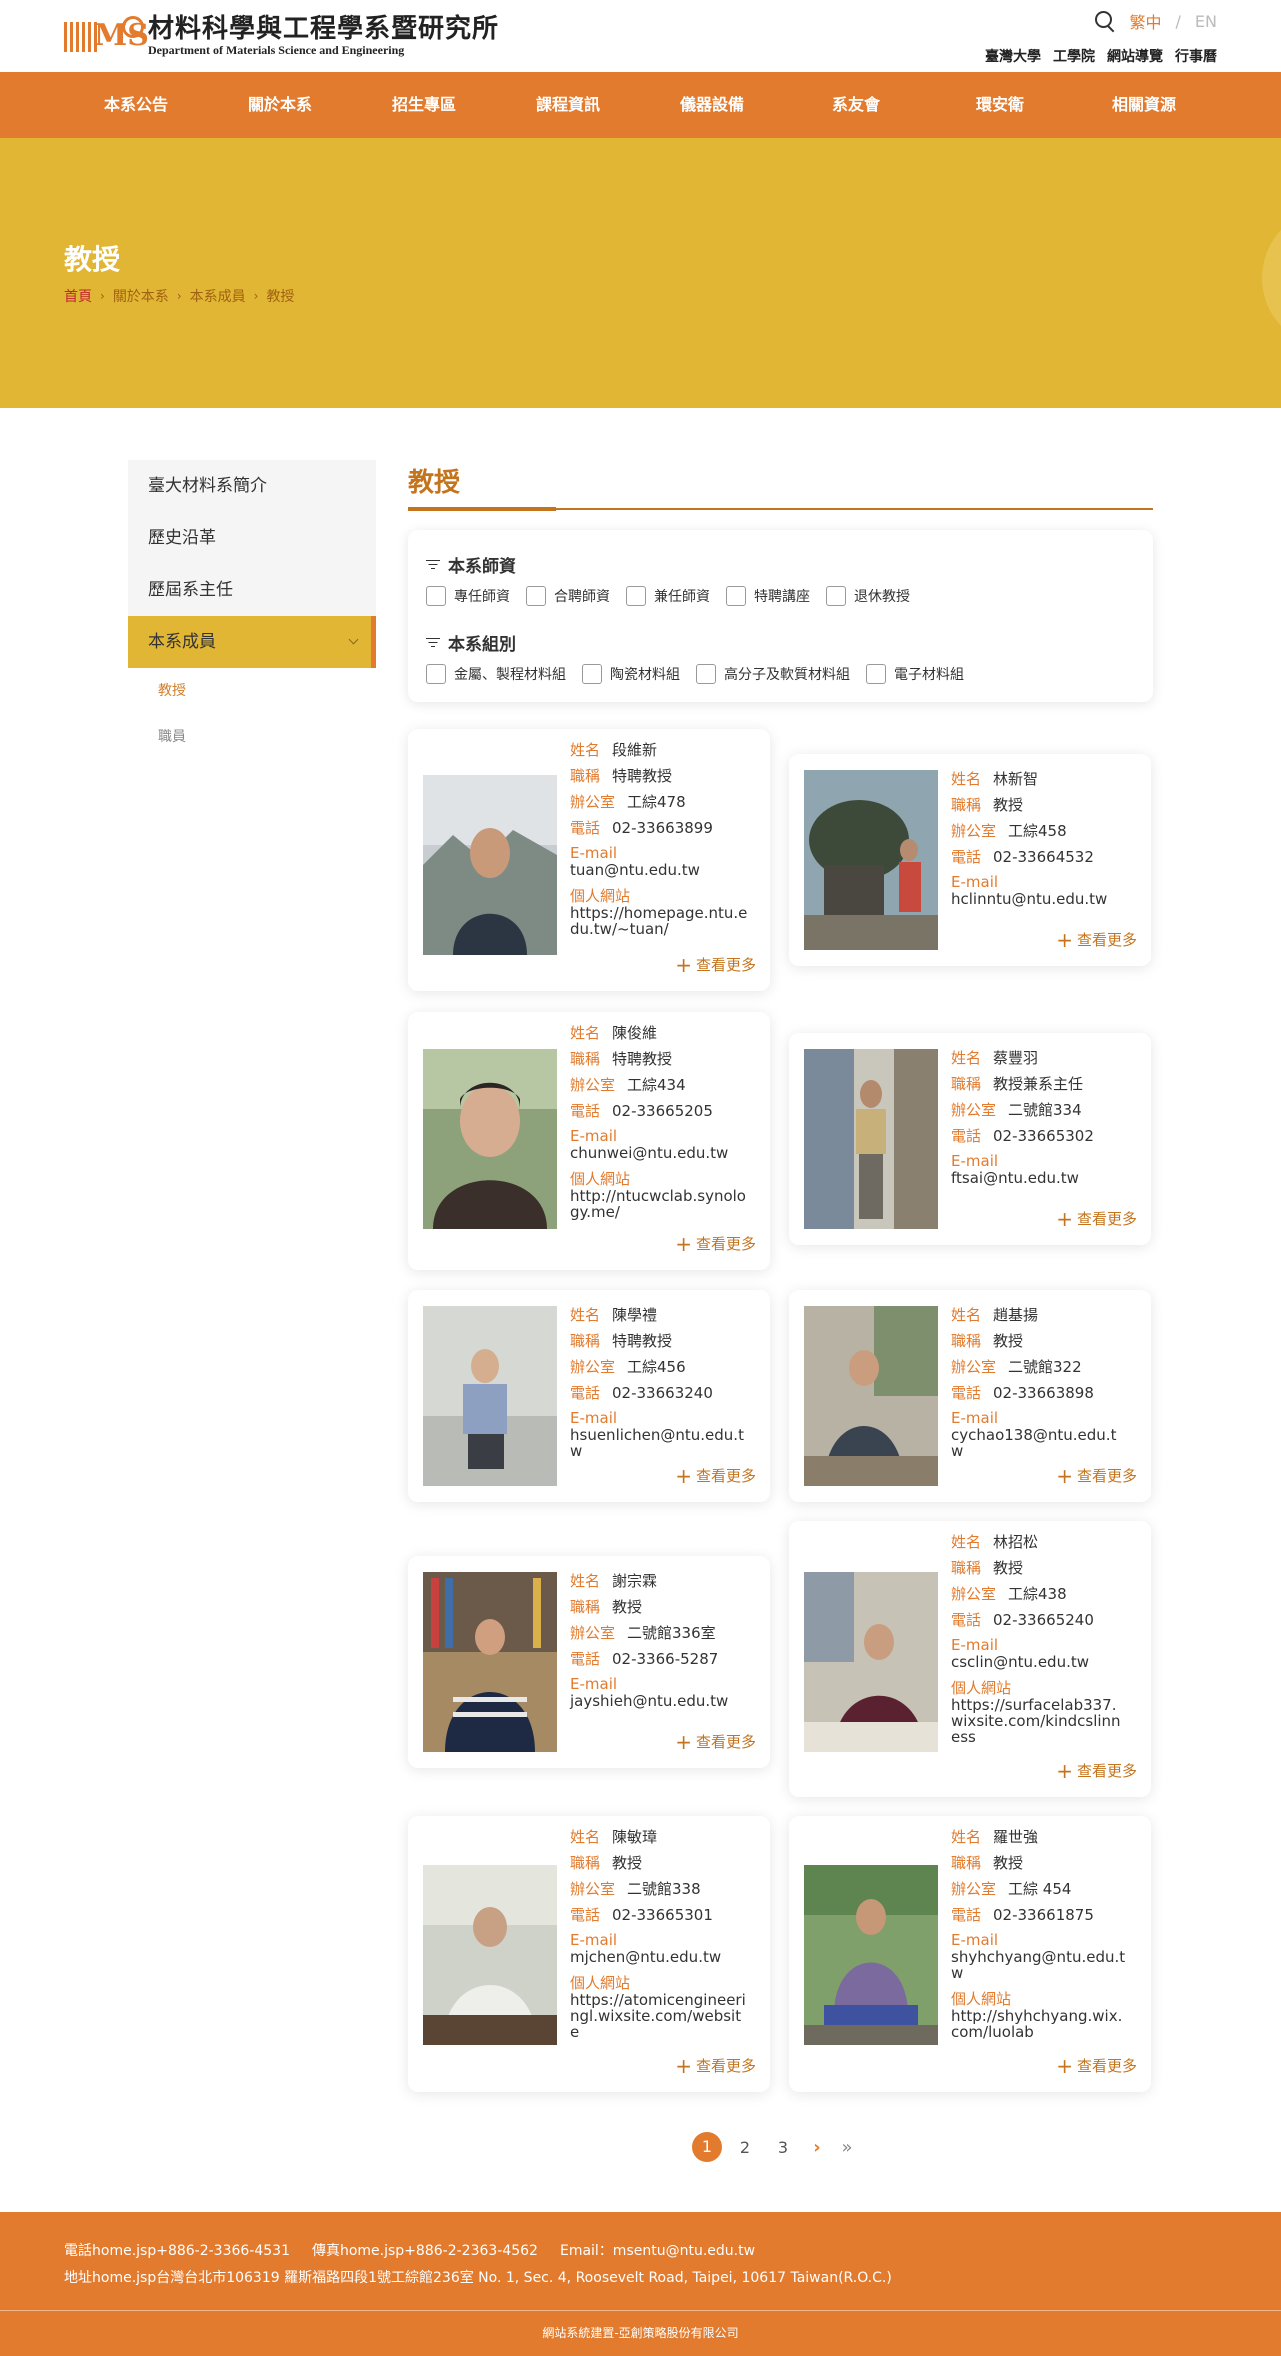  I want to click on faculty-website: com/luolab, so click(1045, 2032).